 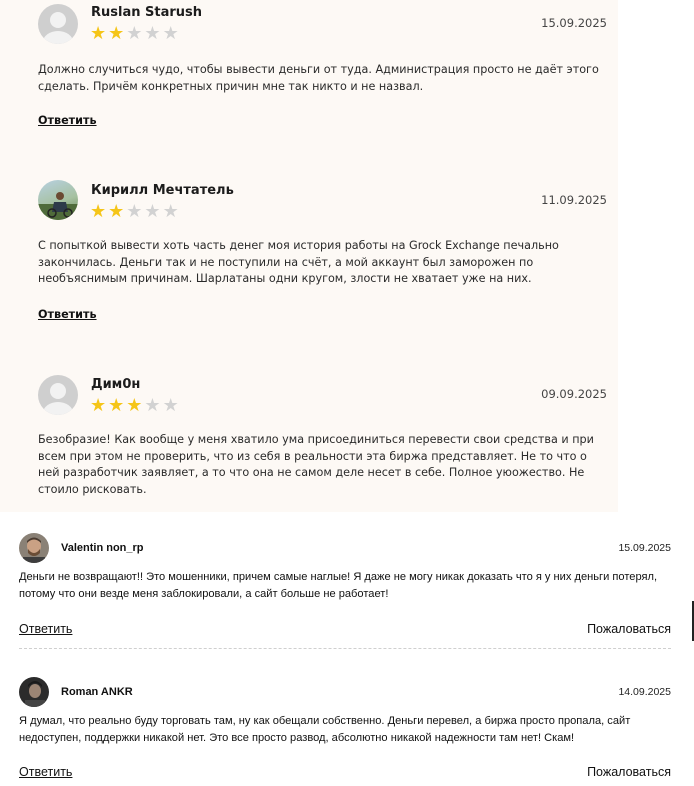 What do you see at coordinates (162, 190) in the screenshot?
I see `review-author: Кирилл Мечтатель` at bounding box center [162, 190].